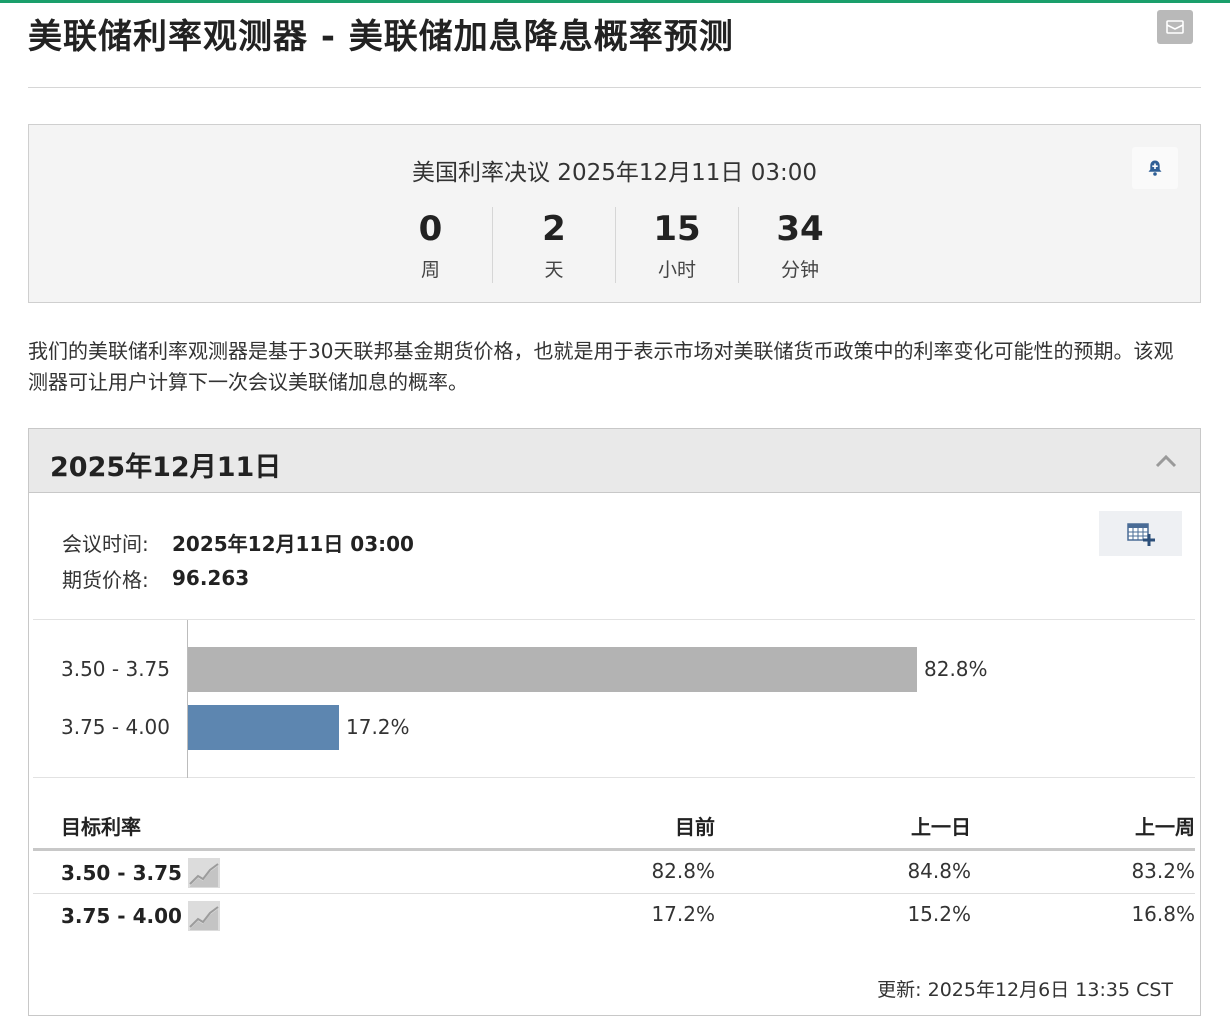 The image size is (1230, 1028). What do you see at coordinates (554, 229) in the screenshot?
I see `countdown-days-value: 2` at bounding box center [554, 229].